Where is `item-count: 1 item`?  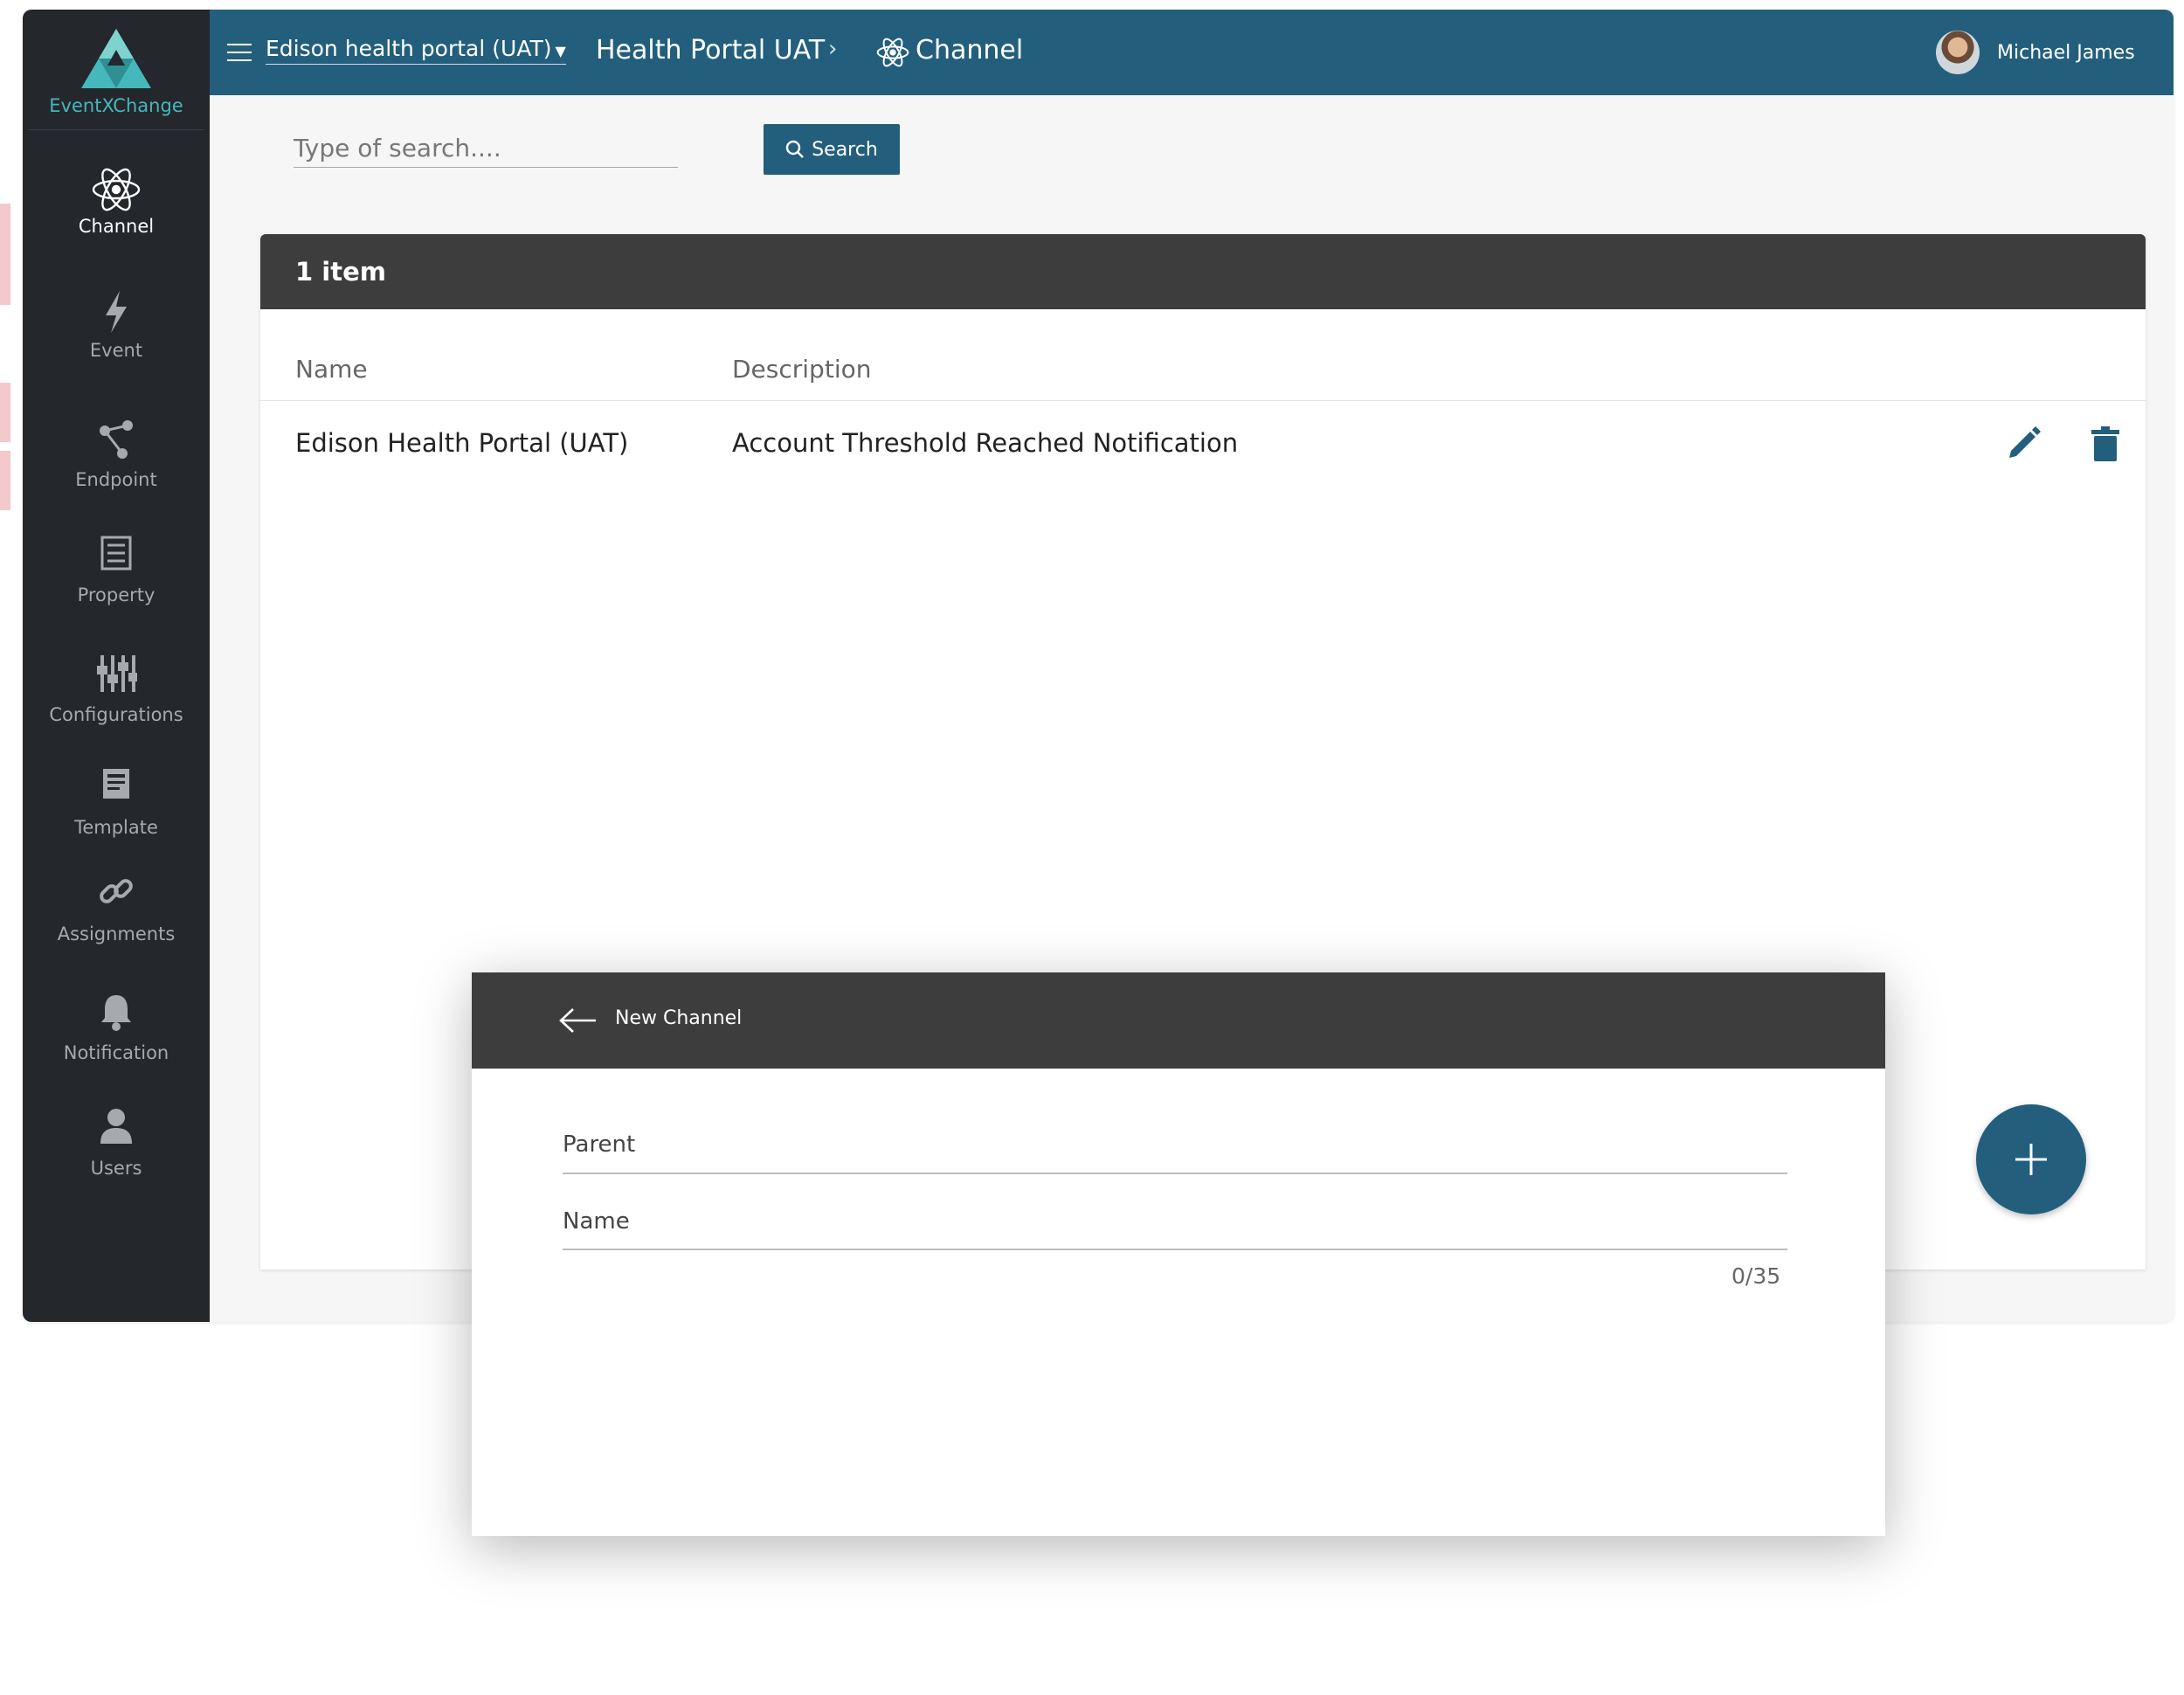 item-count: 1 item is located at coordinates (340, 272).